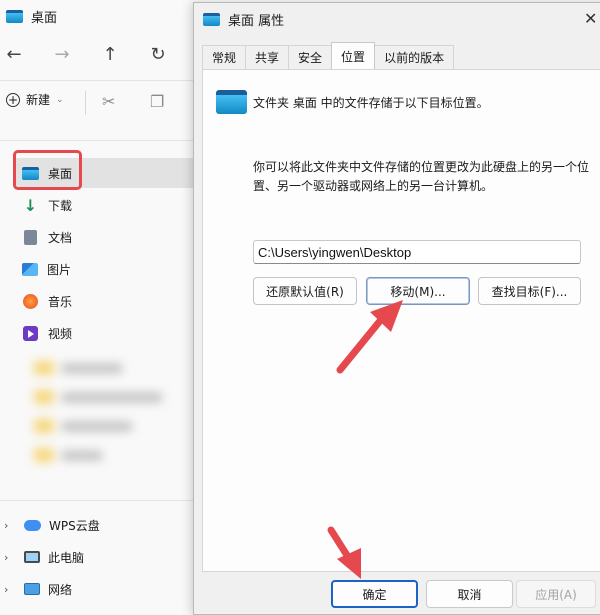 The width and height of the screenshot is (600, 615). Describe the element at coordinates (60, 333) in the screenshot. I see `sidebar-item-label: 视频` at that location.